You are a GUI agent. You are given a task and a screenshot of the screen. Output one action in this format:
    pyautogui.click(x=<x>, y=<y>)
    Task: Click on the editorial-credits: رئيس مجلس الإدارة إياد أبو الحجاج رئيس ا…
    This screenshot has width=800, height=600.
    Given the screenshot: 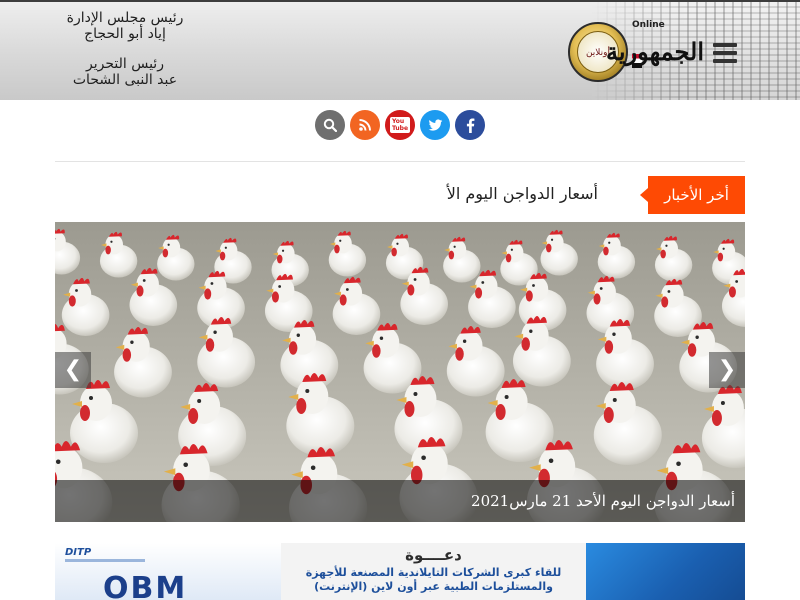 What is the action you would take?
    pyautogui.click(x=125, y=49)
    